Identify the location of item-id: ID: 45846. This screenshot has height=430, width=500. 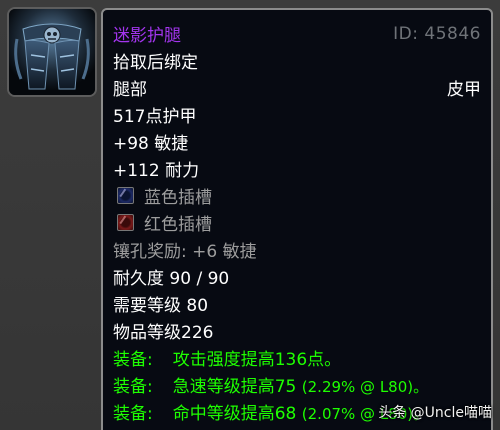
(437, 33).